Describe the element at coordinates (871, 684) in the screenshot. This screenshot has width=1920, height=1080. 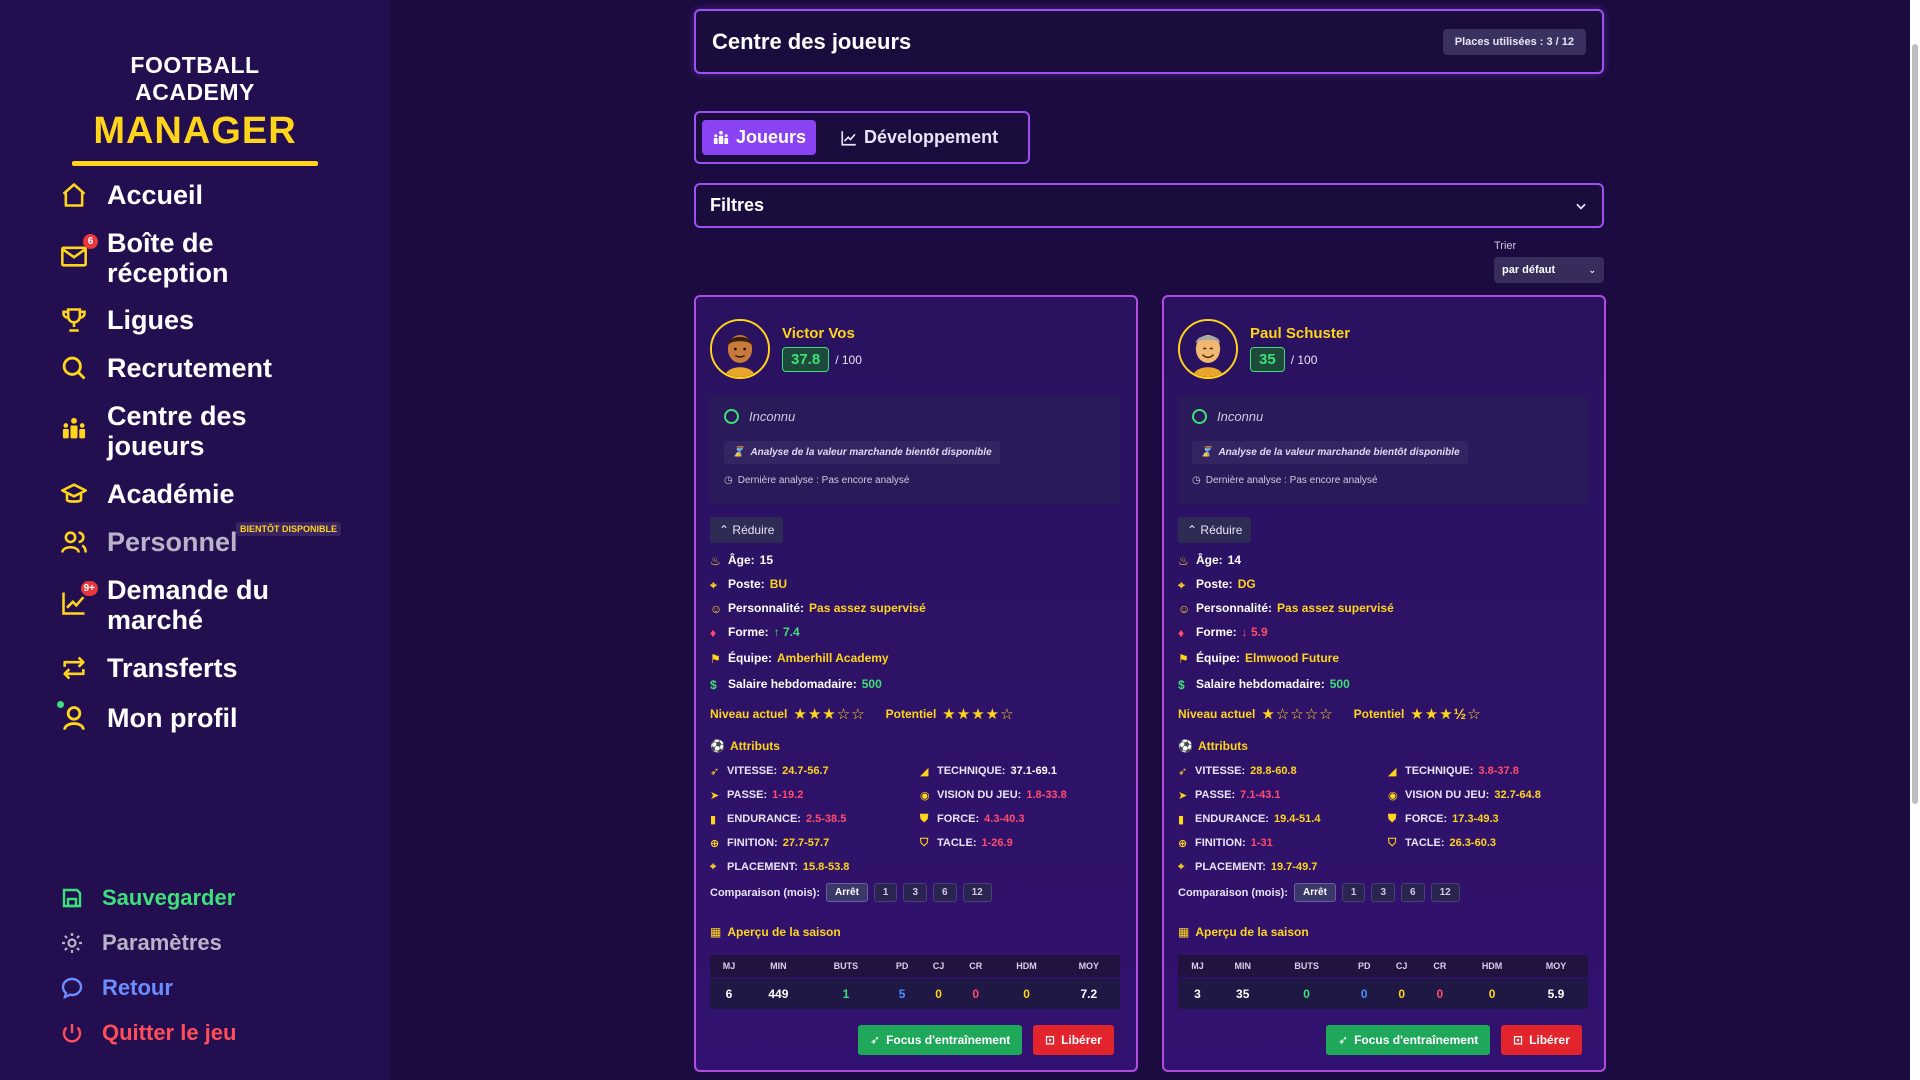
I see `salary-value: 500` at that location.